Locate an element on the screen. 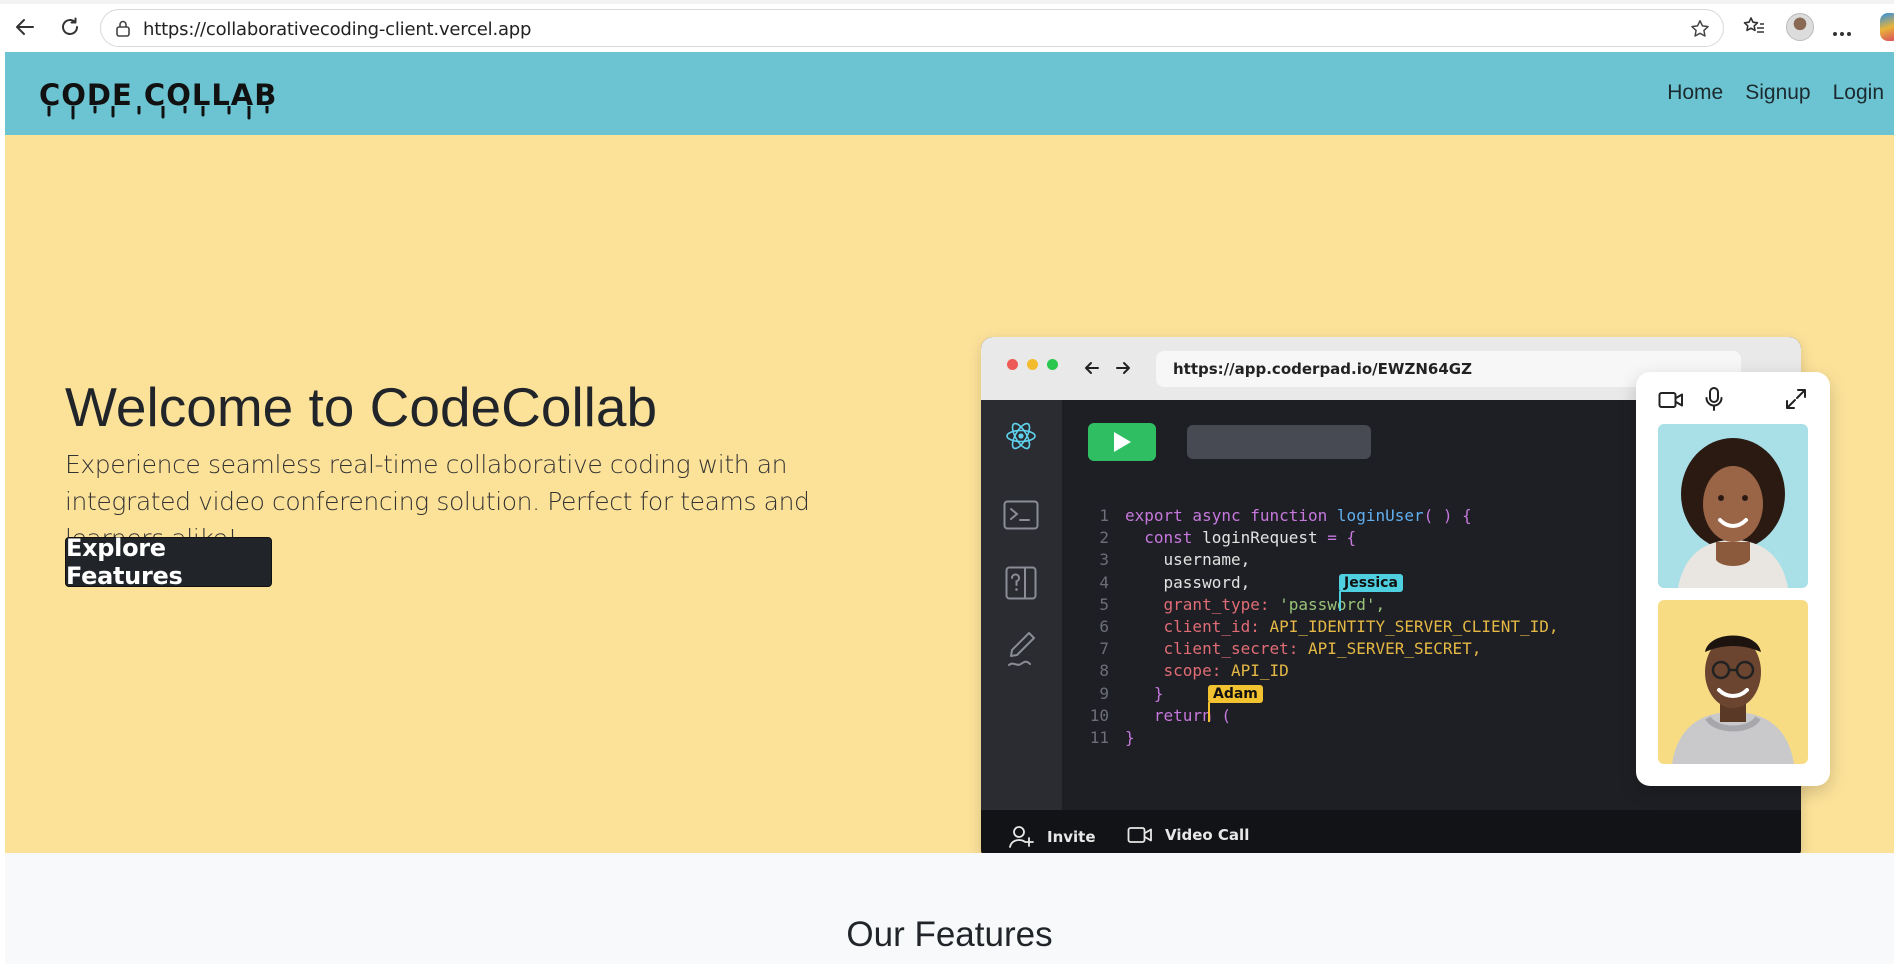 The image size is (1894, 964). code-token: export async function is located at coordinates (1231, 515).